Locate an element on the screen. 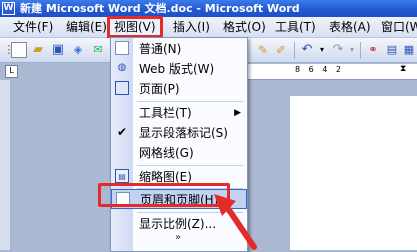 This screenshot has width=417, height=252. menu-edit: 编辑(E) is located at coordinates (86, 27).